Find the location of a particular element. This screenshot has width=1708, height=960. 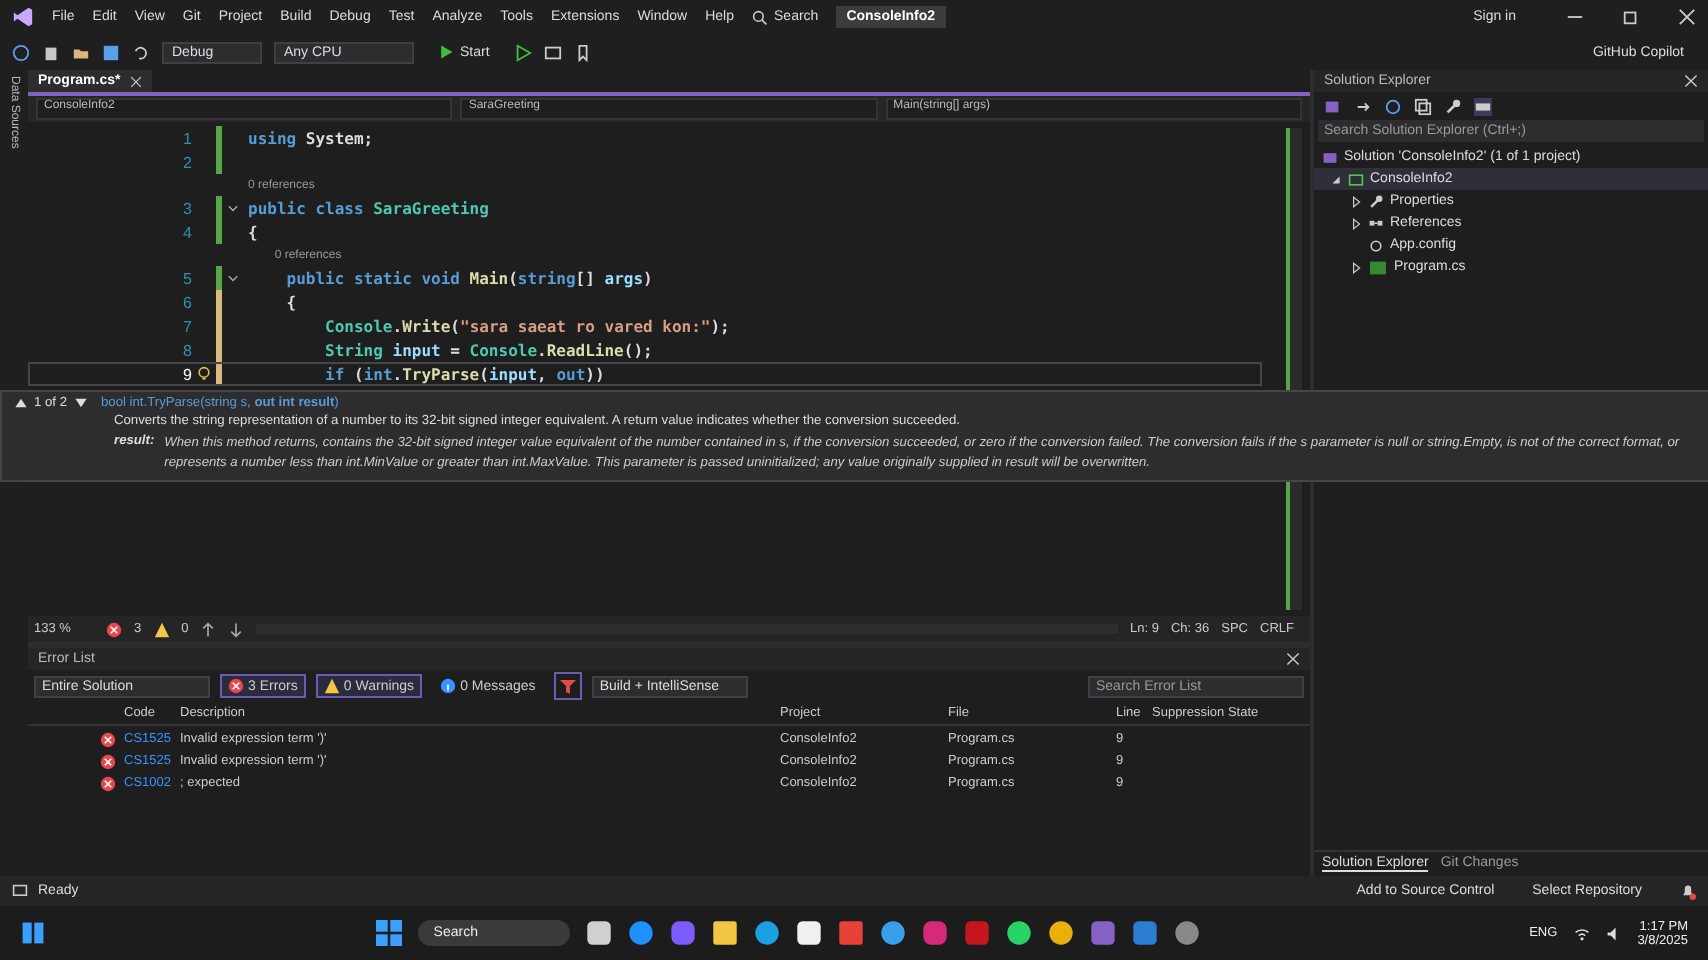

code-line: Console.Write("sara saeat ro vared kon:"); is located at coordinates (527, 326).